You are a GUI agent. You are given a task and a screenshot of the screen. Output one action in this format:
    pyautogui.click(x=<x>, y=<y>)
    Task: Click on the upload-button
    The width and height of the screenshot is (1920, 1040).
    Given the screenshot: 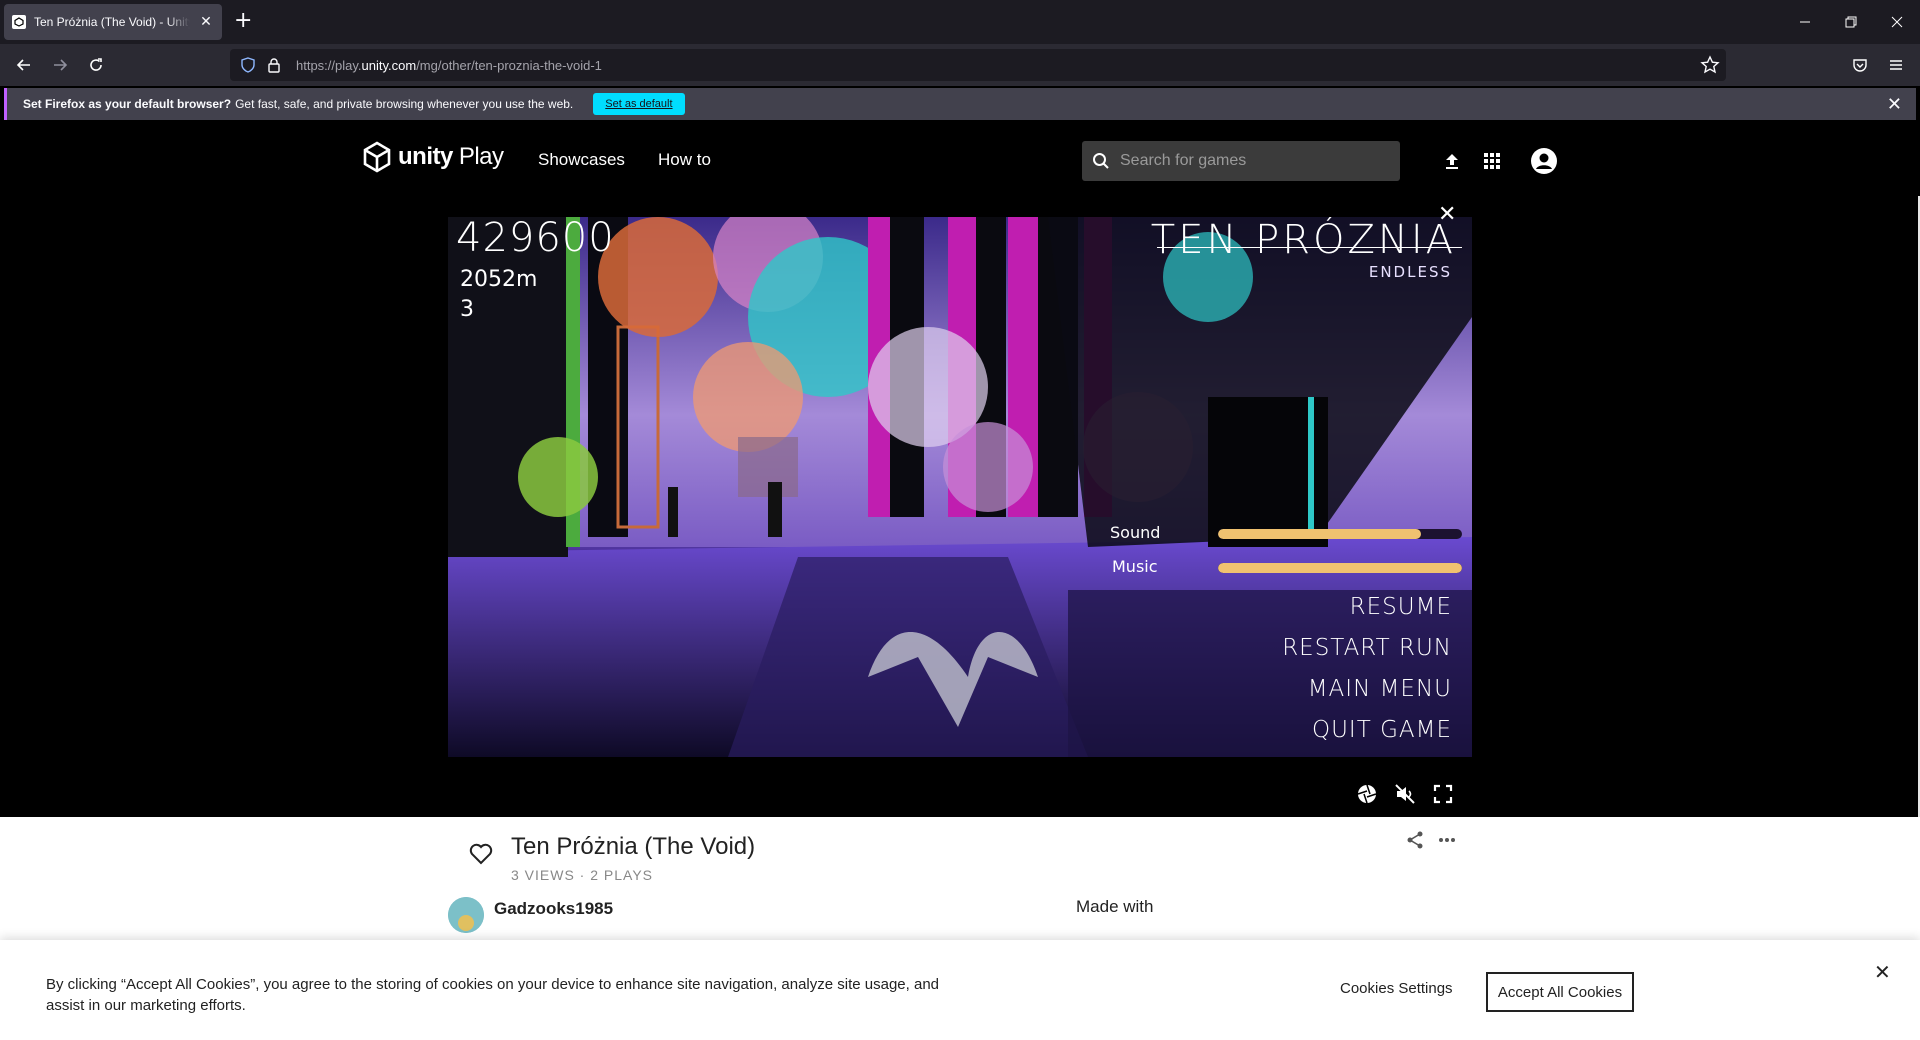 What is the action you would take?
    pyautogui.click(x=1452, y=161)
    